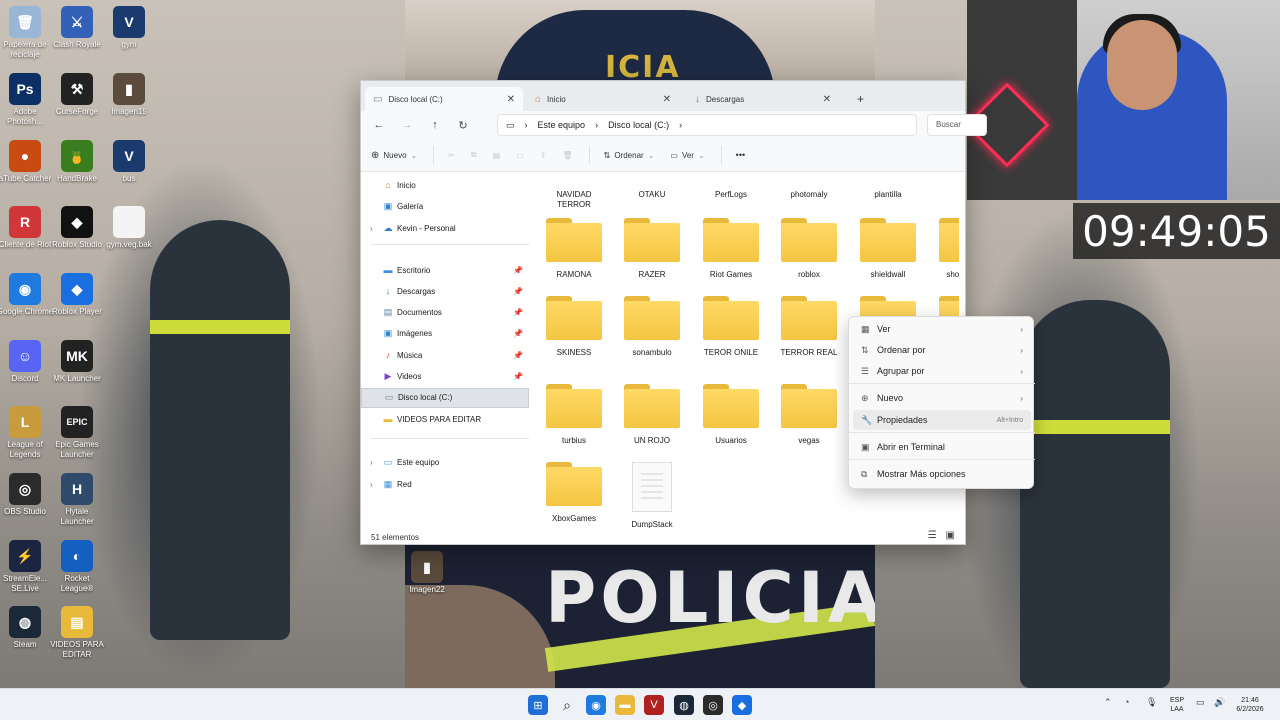 The height and width of the screenshot is (720, 1280). What do you see at coordinates (77, 633) in the screenshot?
I see `desktop-shortcut: ▤ VIDEOS PARA EDITAR` at bounding box center [77, 633].